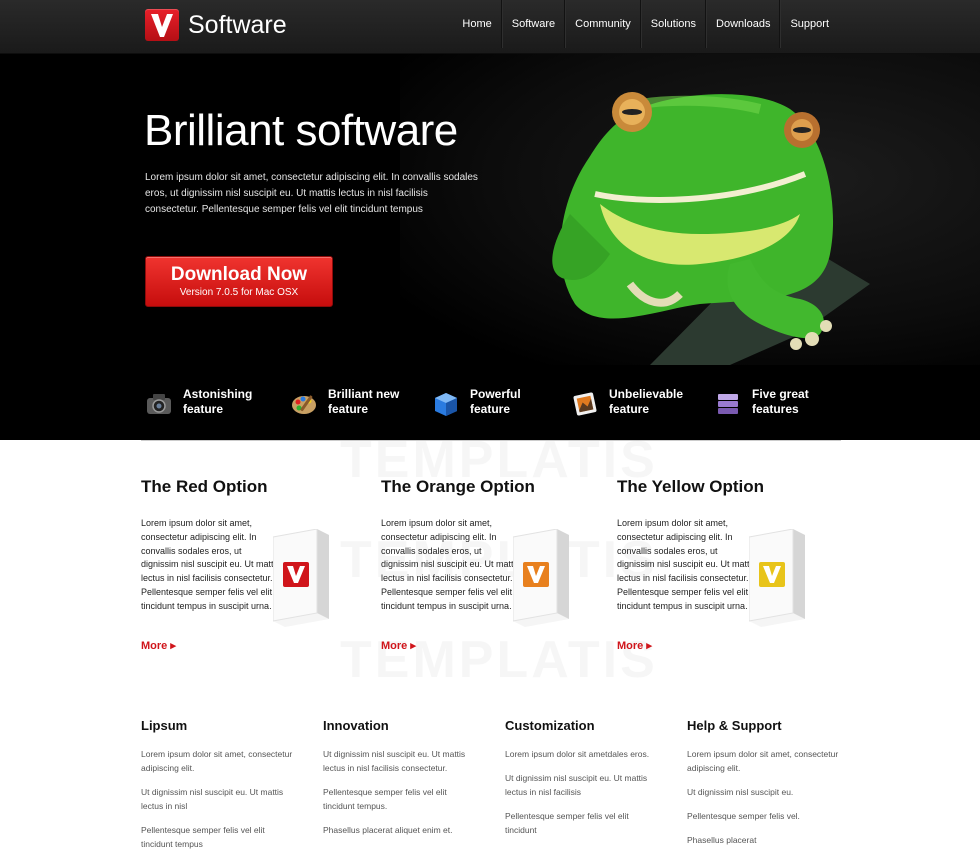 This screenshot has width=980, height=850. Describe the element at coordinates (780, 394) in the screenshot. I see `feature-label-line1: Five great` at that location.